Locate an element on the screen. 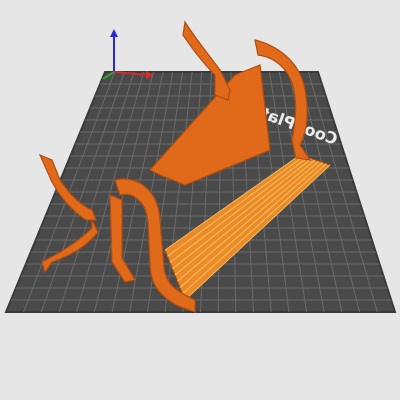 Image resolution: width=400 pixels, height=400 pixels. z-arrow-icon is located at coordinates (114, 33).